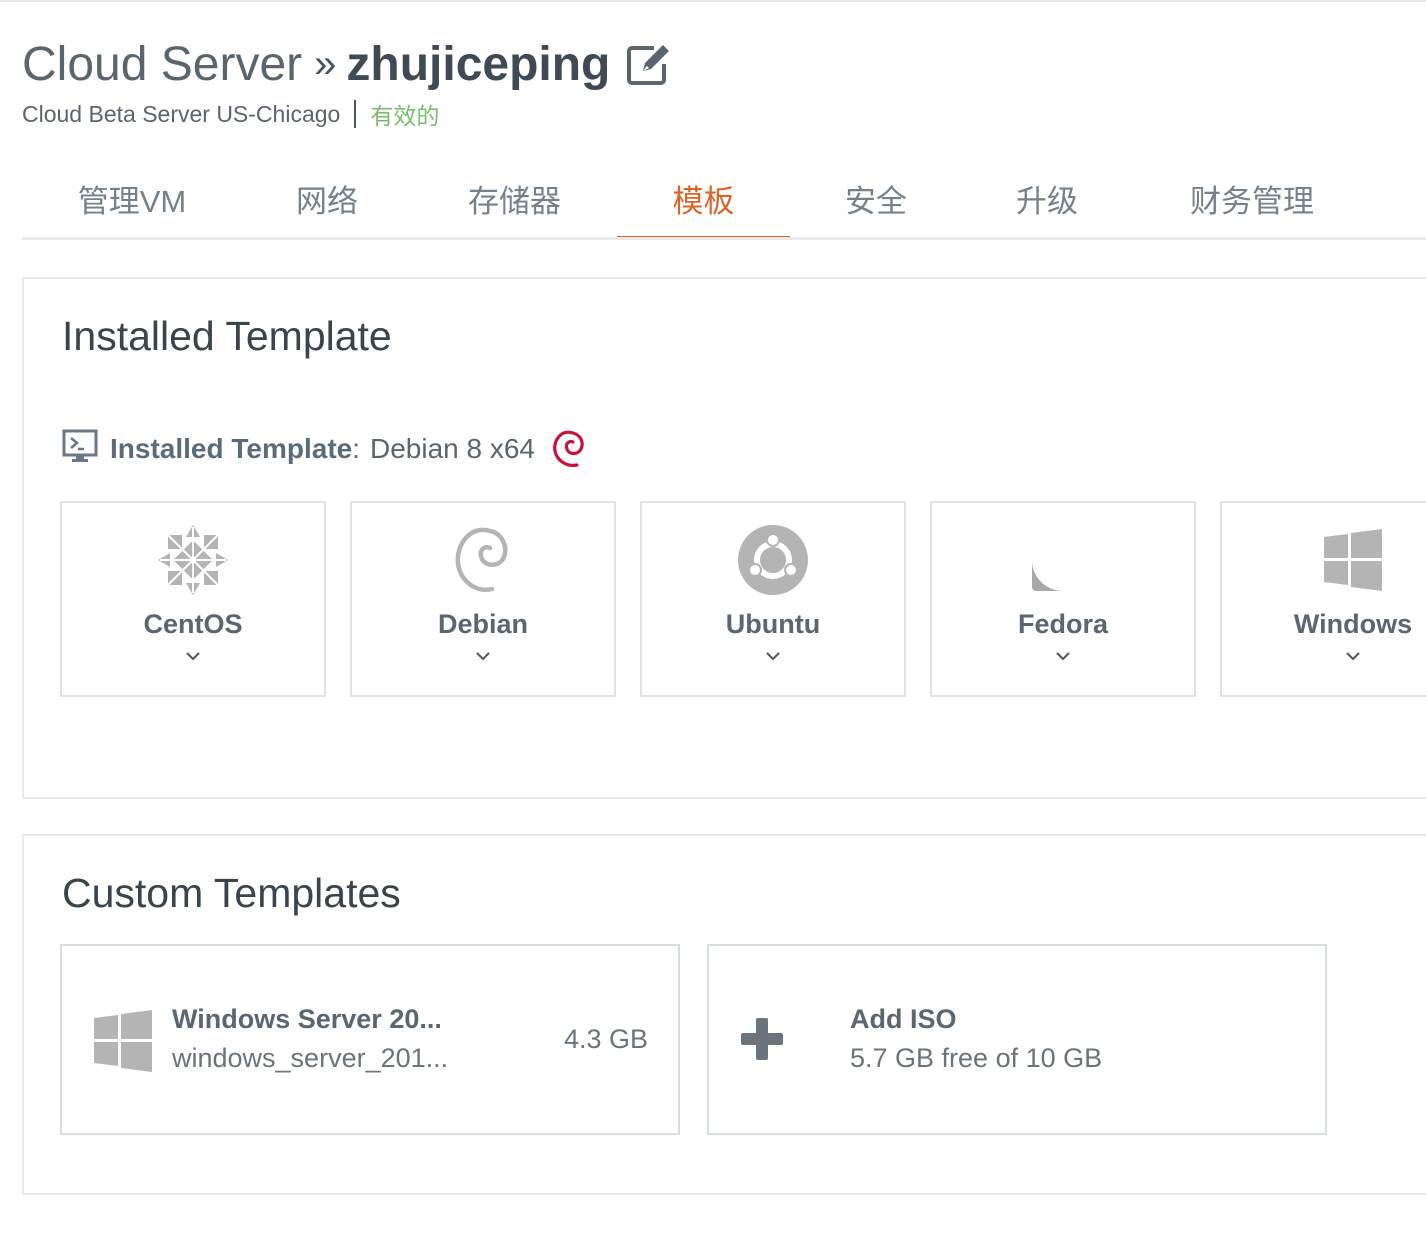 The image size is (1426, 1242). What do you see at coordinates (1063, 560) in the screenshot?
I see `fedora-icon` at bounding box center [1063, 560].